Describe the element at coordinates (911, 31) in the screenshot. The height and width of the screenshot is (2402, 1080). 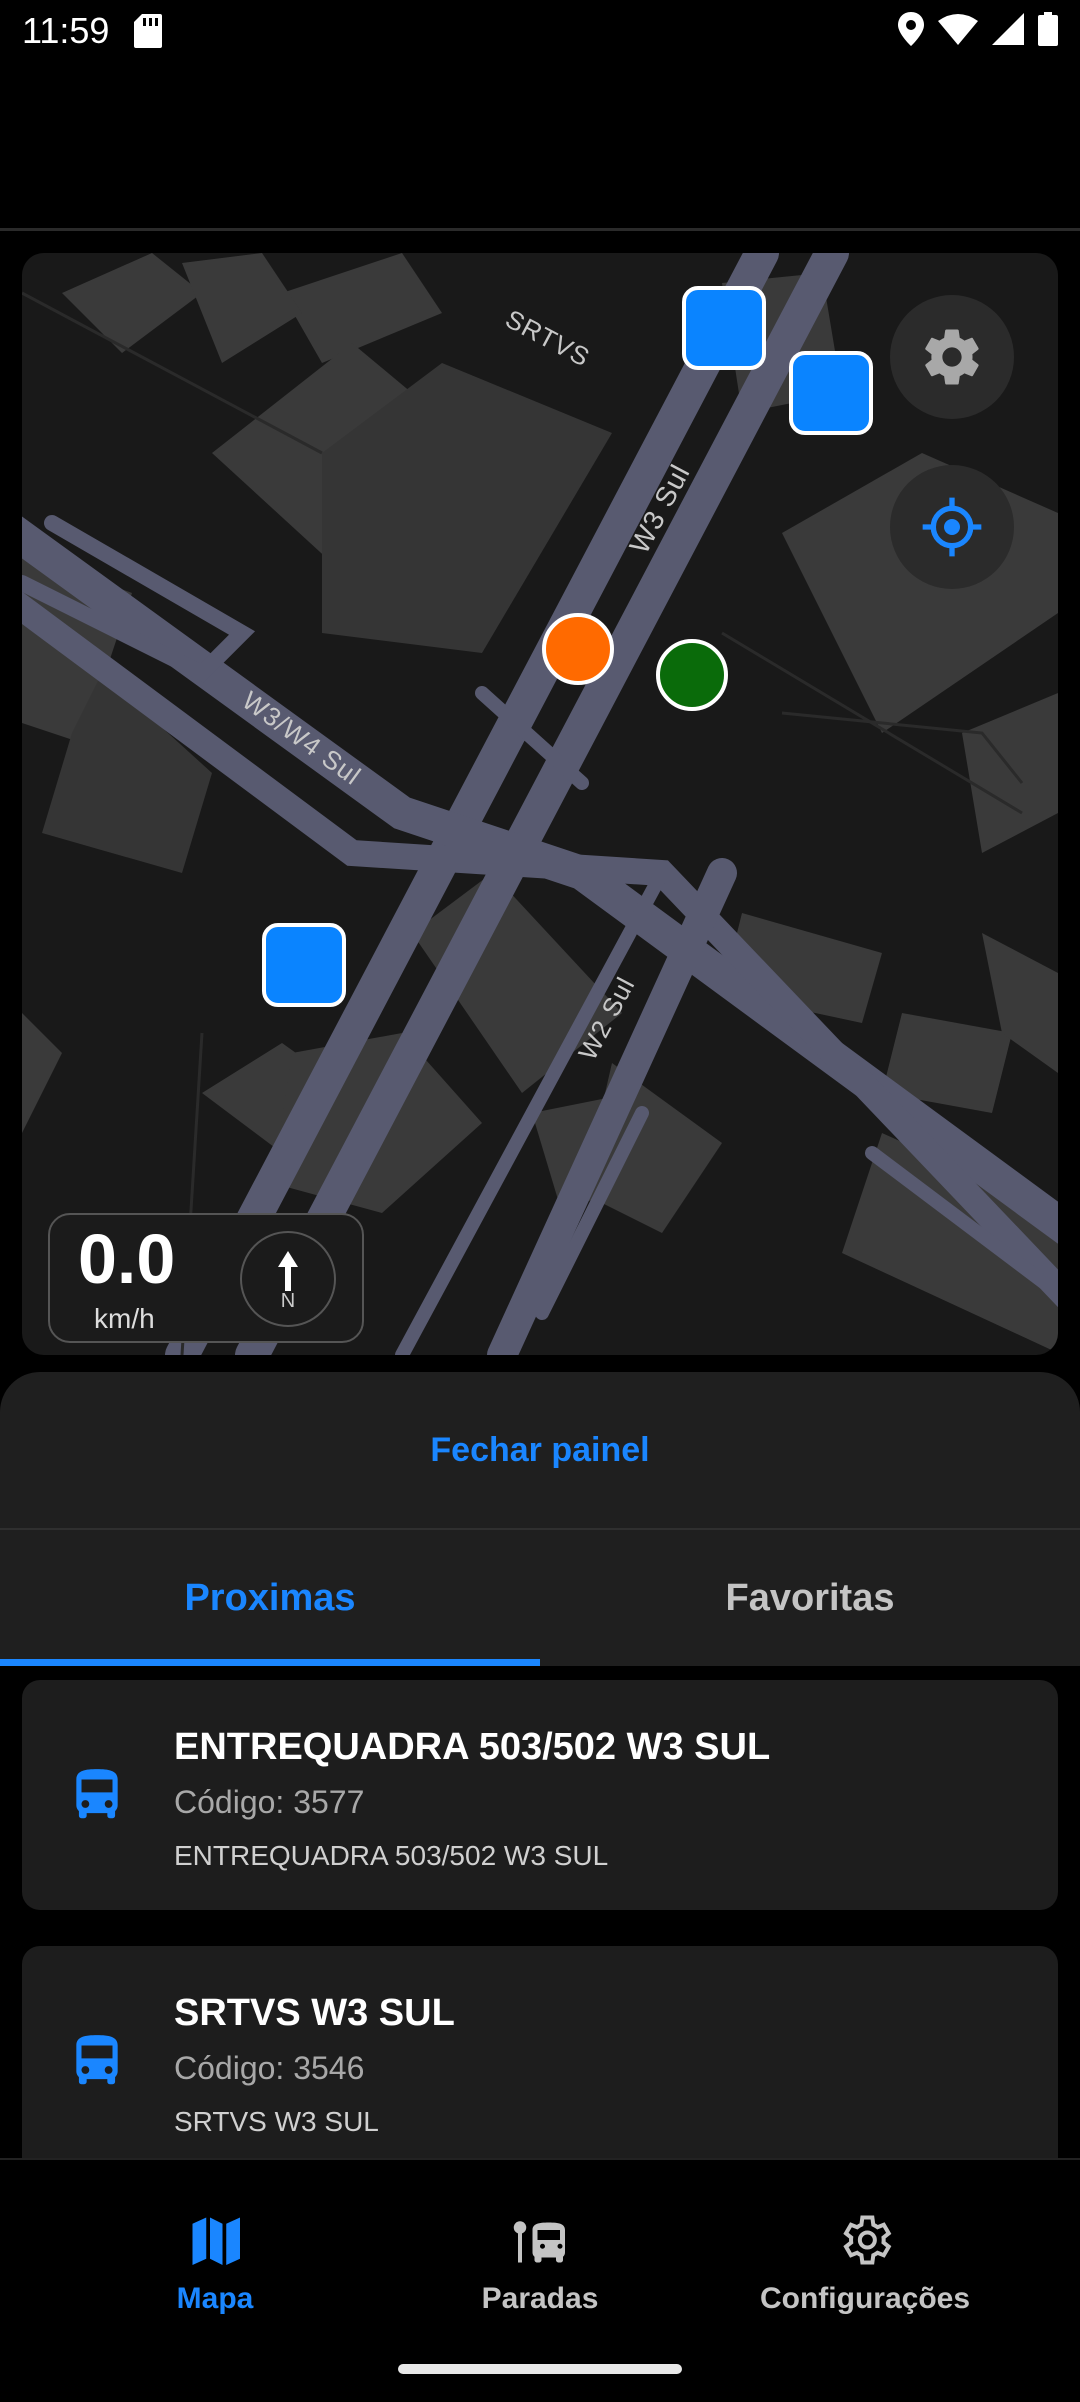
I see `location-icon` at that location.